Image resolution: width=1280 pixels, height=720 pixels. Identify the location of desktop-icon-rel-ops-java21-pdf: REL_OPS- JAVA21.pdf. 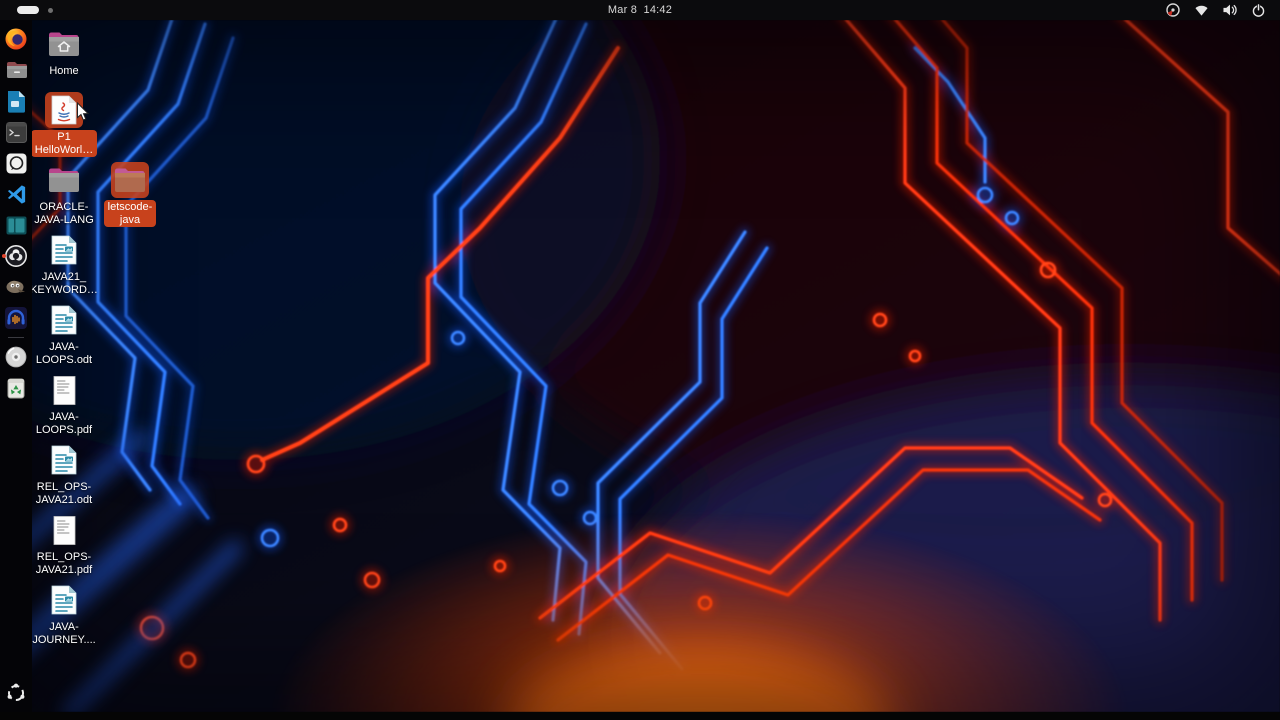
(64, 544).